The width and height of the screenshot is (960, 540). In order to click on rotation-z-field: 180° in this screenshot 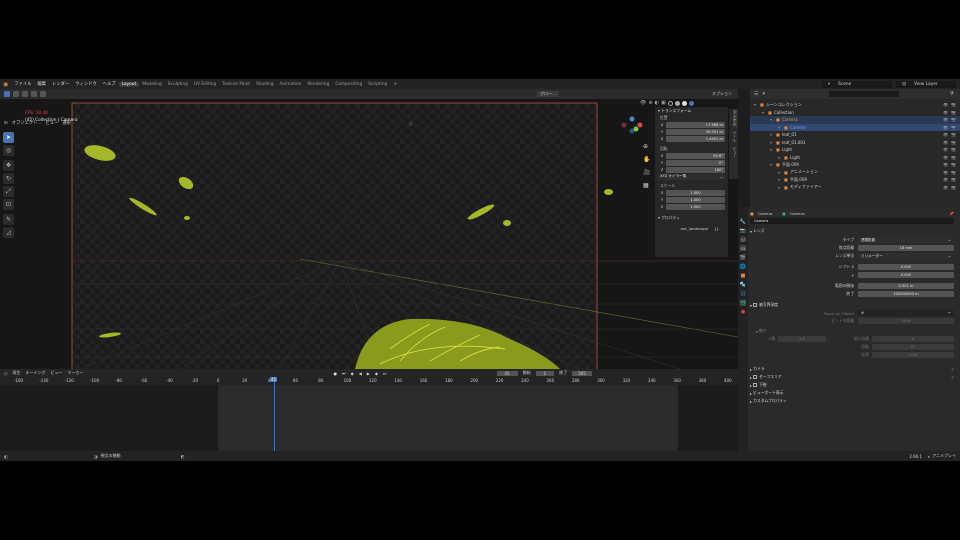, I will do `click(695, 169)`.